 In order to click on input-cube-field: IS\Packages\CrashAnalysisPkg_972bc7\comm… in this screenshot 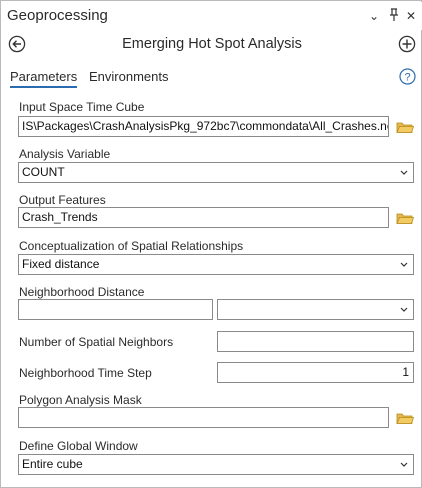, I will do `click(203, 126)`.